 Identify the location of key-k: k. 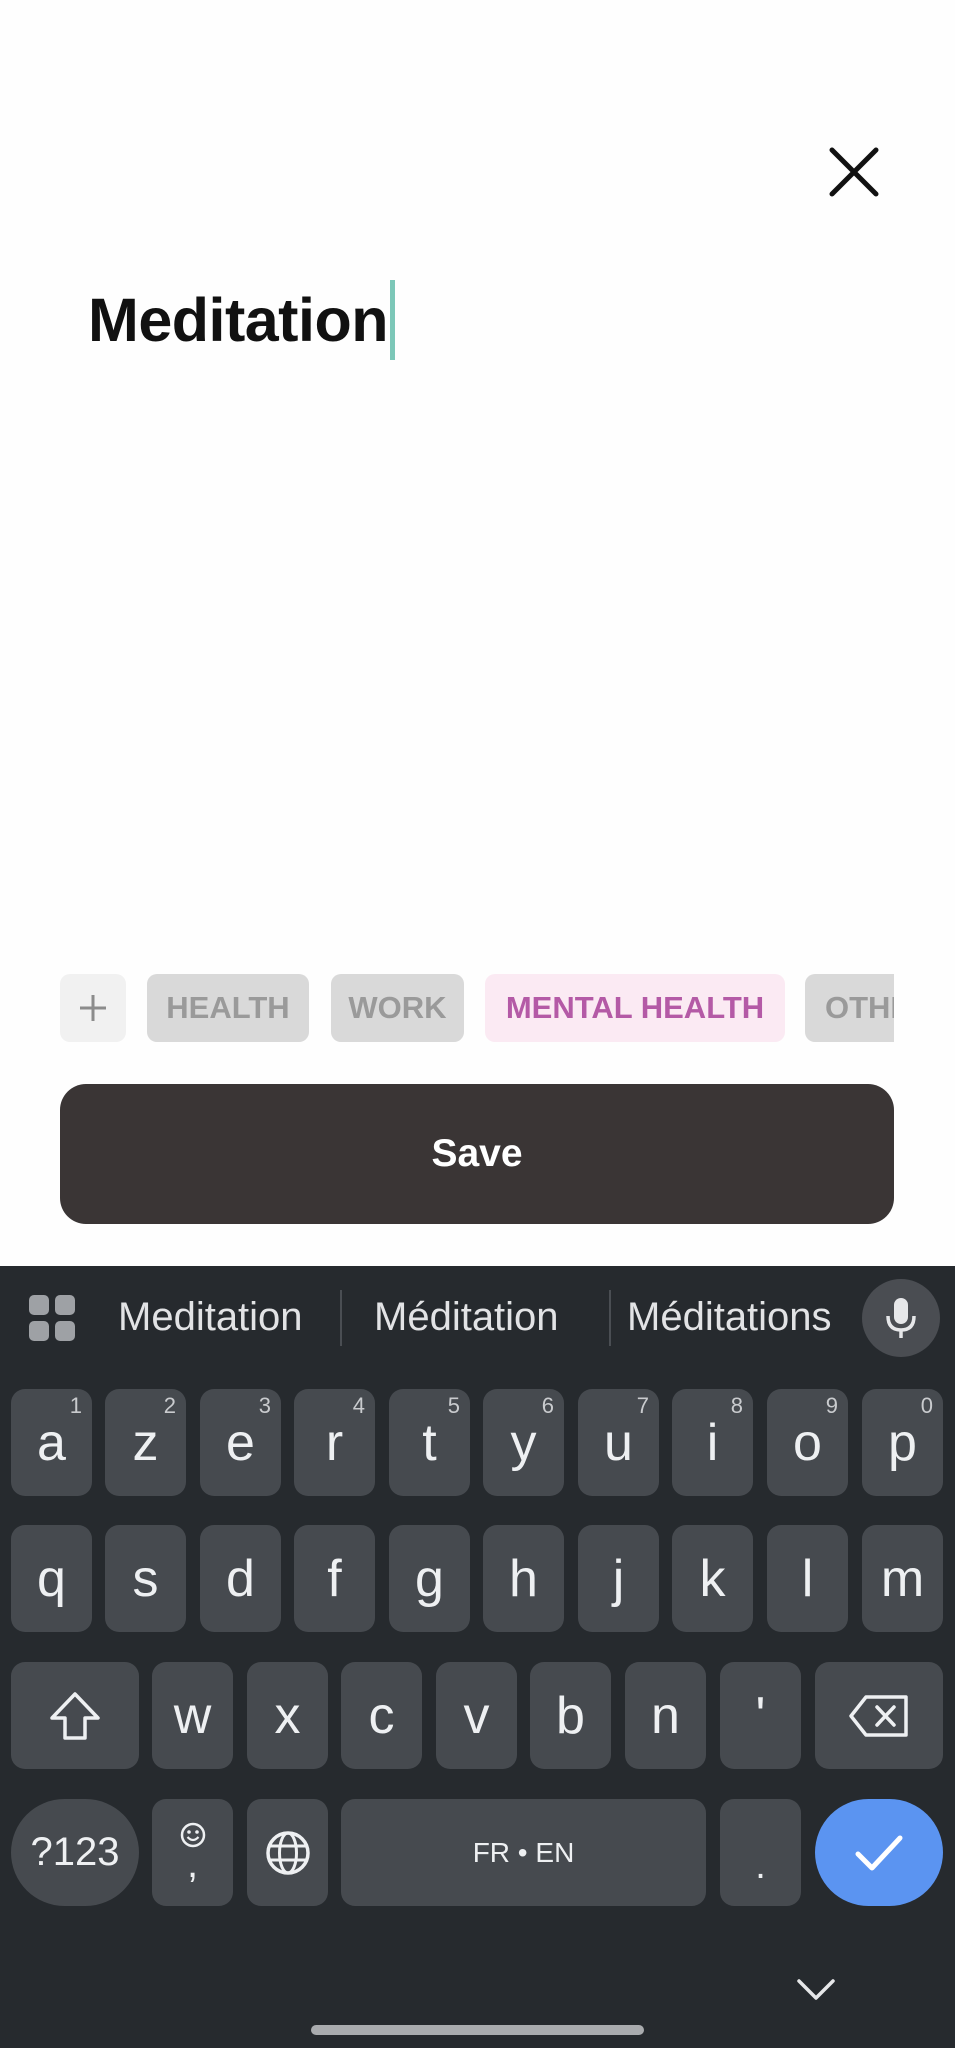
(712, 1578).